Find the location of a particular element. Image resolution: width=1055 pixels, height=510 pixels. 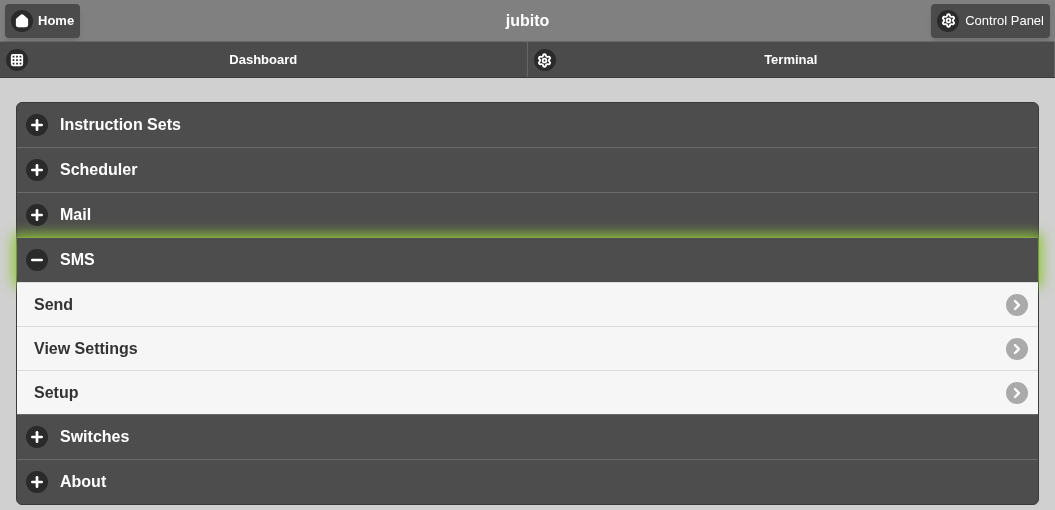

minus-icon is located at coordinates (37, 260).